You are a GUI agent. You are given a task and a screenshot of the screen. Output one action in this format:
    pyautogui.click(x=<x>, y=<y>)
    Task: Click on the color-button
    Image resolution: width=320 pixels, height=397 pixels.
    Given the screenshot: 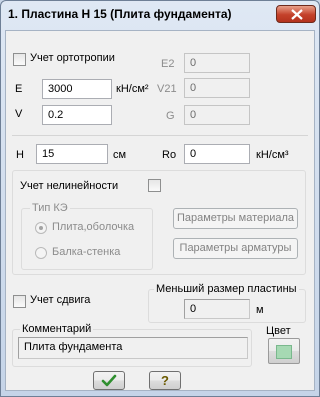 What is the action you would take?
    pyautogui.click(x=284, y=351)
    